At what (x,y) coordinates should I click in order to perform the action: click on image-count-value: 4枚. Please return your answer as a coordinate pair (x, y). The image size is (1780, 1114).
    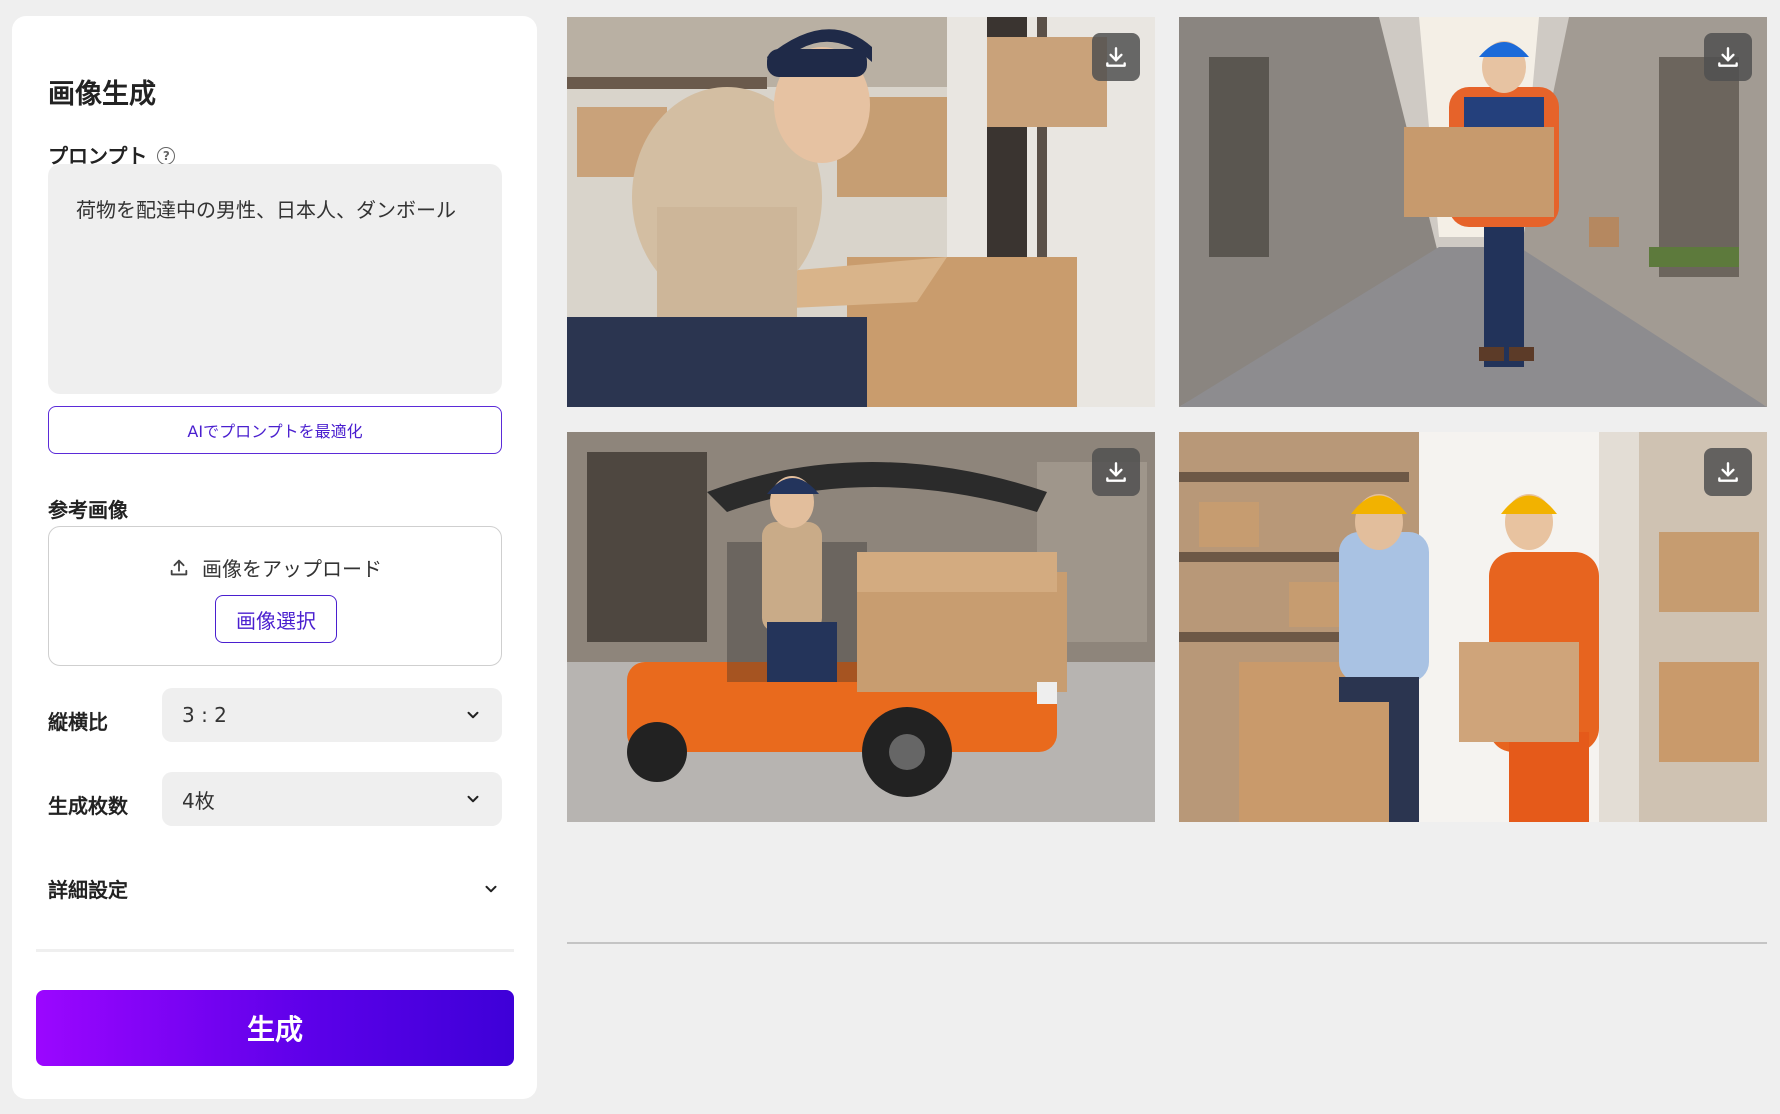
    Looking at the image, I should click on (198, 800).